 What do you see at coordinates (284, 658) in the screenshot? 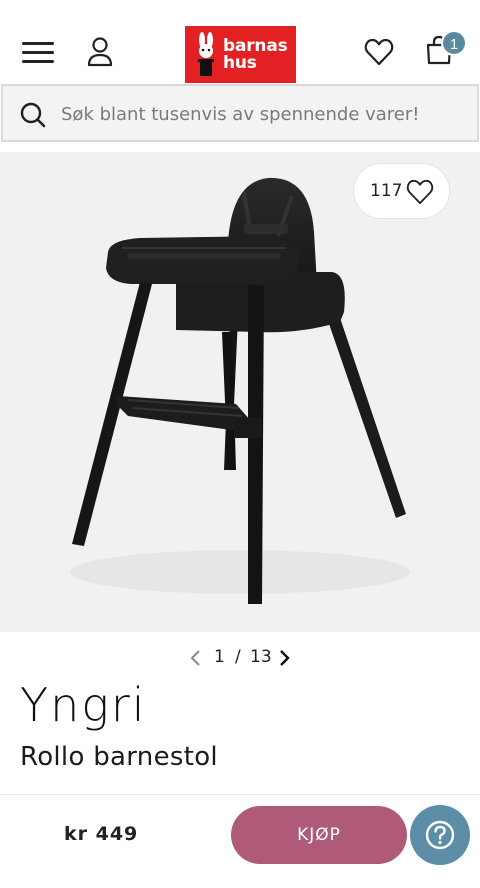
I see `chevron-right-icon` at bounding box center [284, 658].